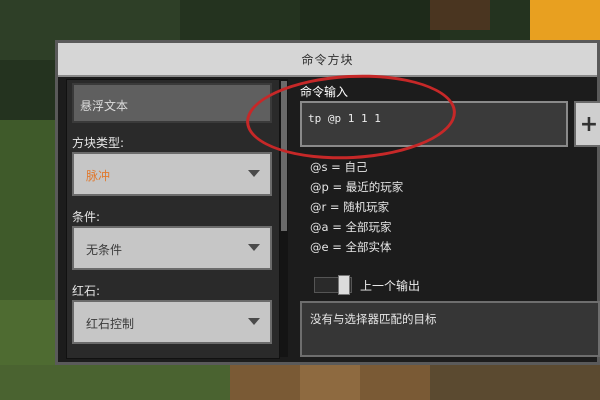 This screenshot has height=400, width=600. I want to click on redstone-value: 红石控制, so click(110, 324).